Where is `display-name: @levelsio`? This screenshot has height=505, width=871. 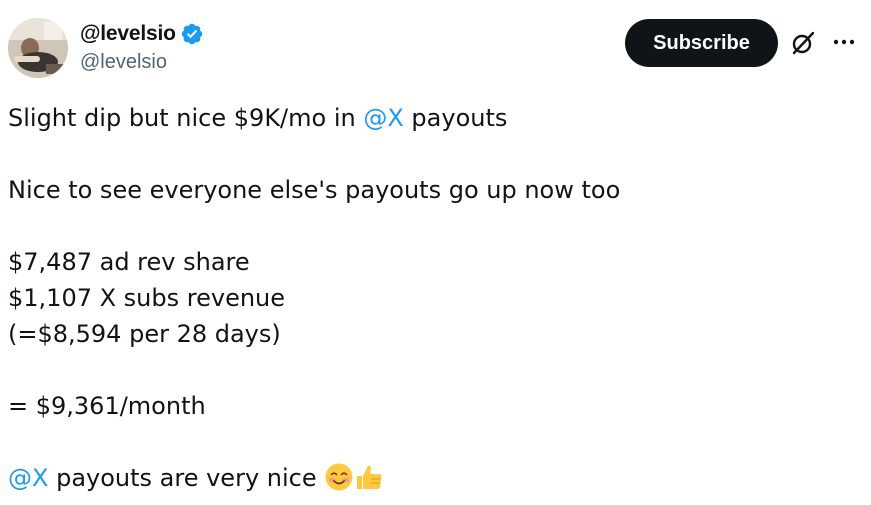 display-name: @levelsio is located at coordinates (128, 34).